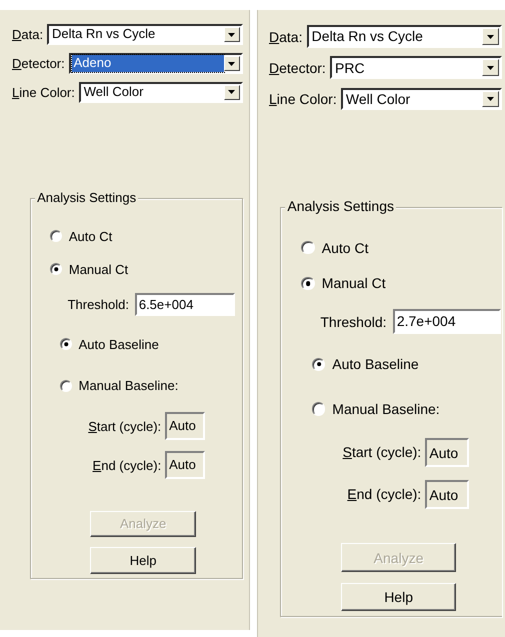 The width and height of the screenshot is (505, 637). What do you see at coordinates (416, 67) in the screenshot?
I see `dropdown: PRC` at bounding box center [416, 67].